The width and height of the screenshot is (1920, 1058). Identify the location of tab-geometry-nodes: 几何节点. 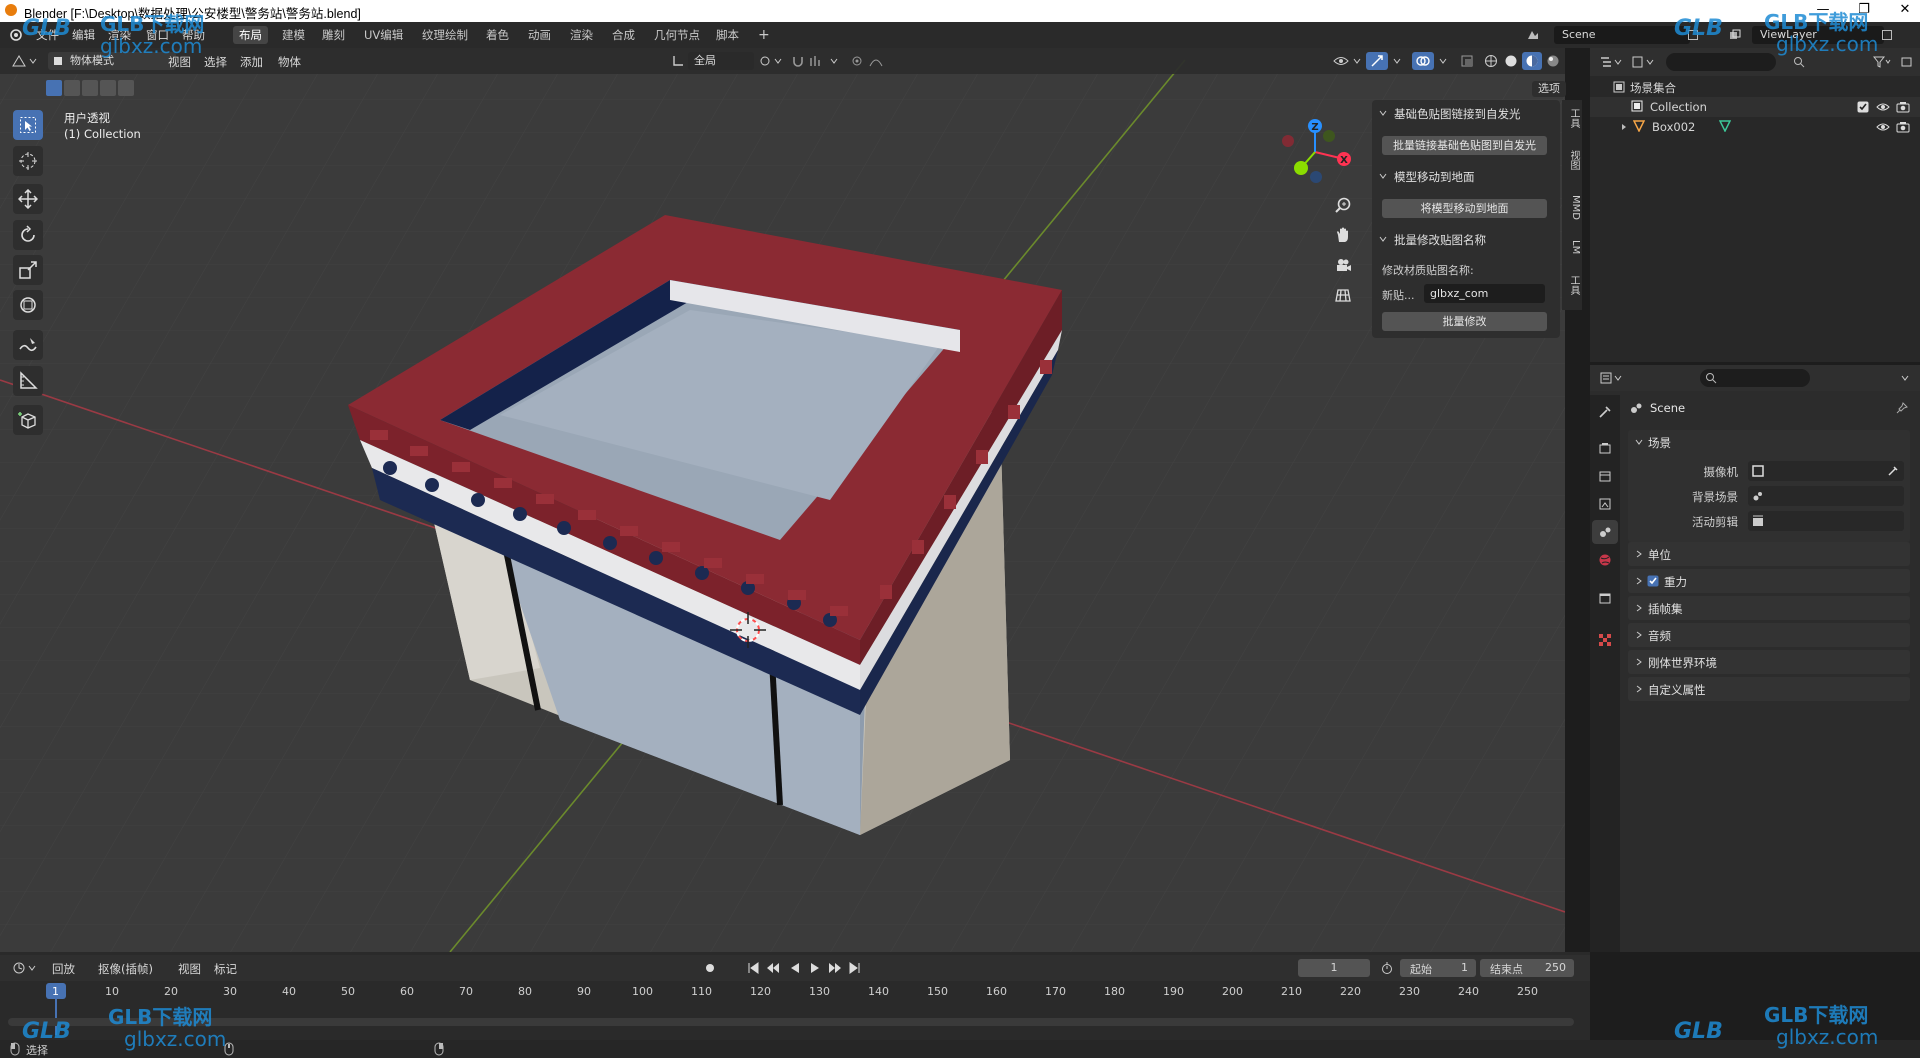
(677, 35).